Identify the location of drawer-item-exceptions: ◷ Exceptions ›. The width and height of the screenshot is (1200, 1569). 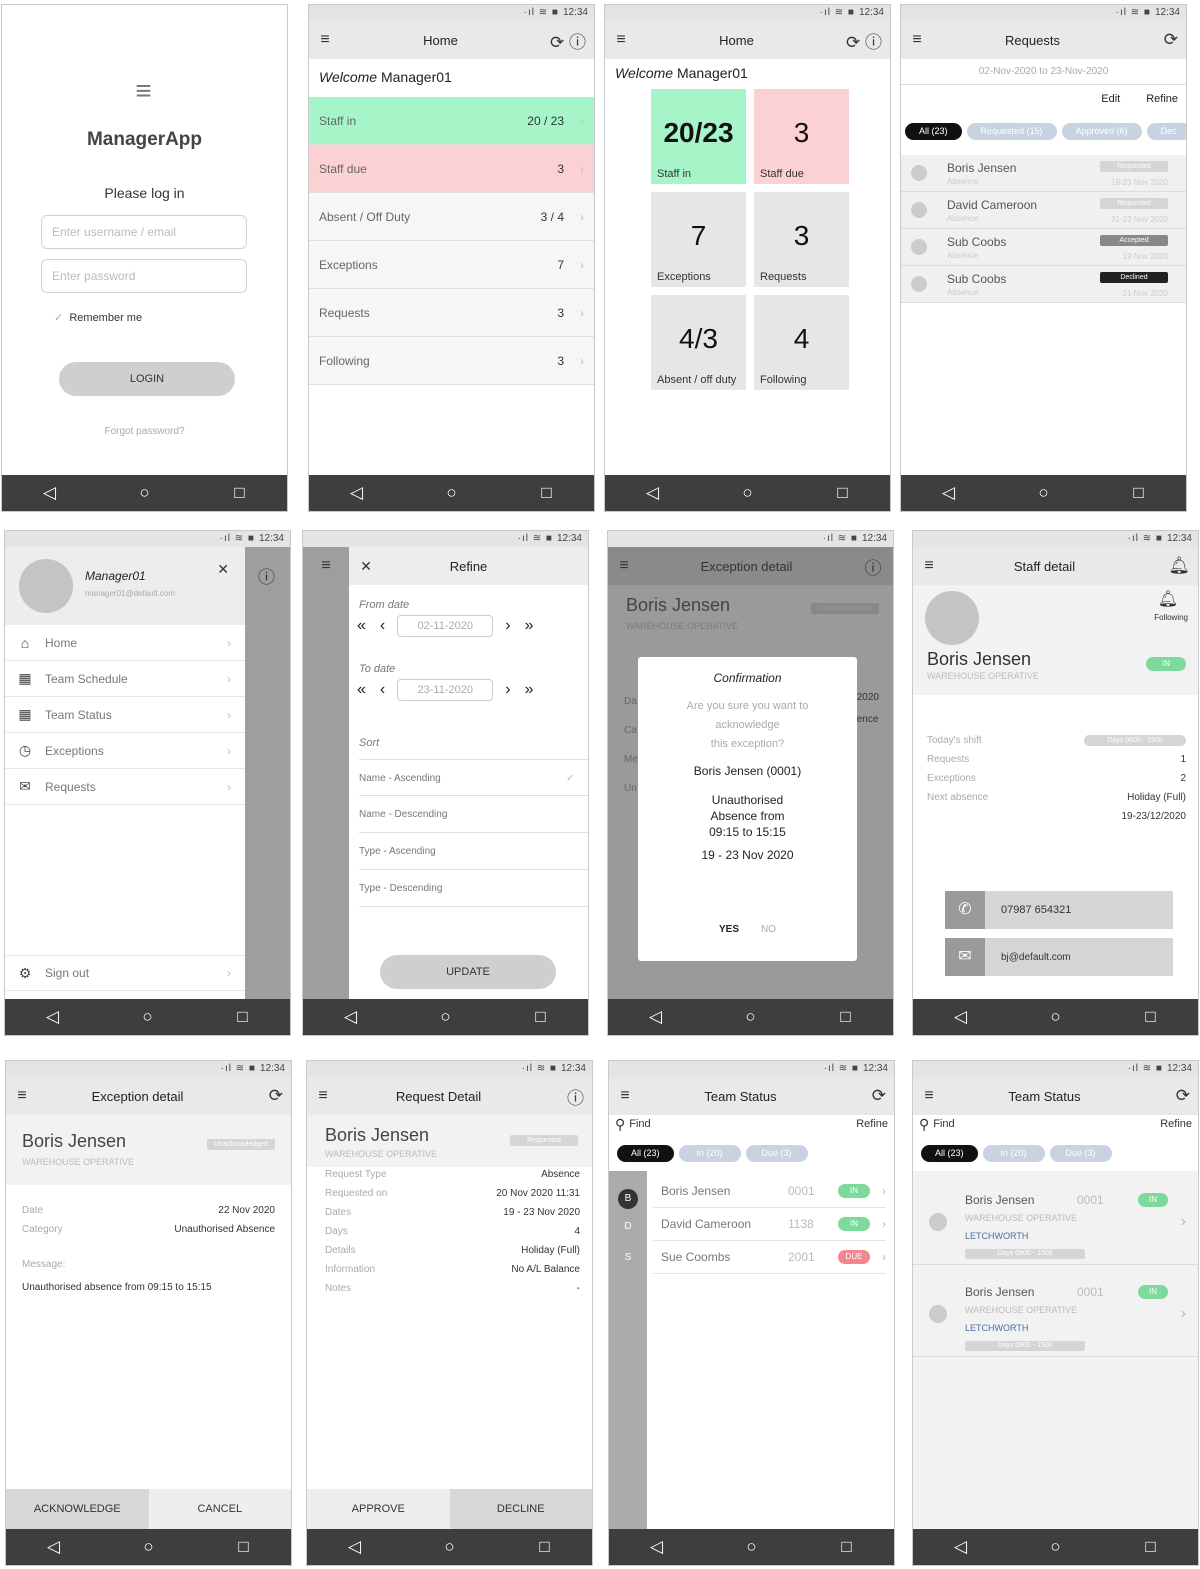
(125, 751).